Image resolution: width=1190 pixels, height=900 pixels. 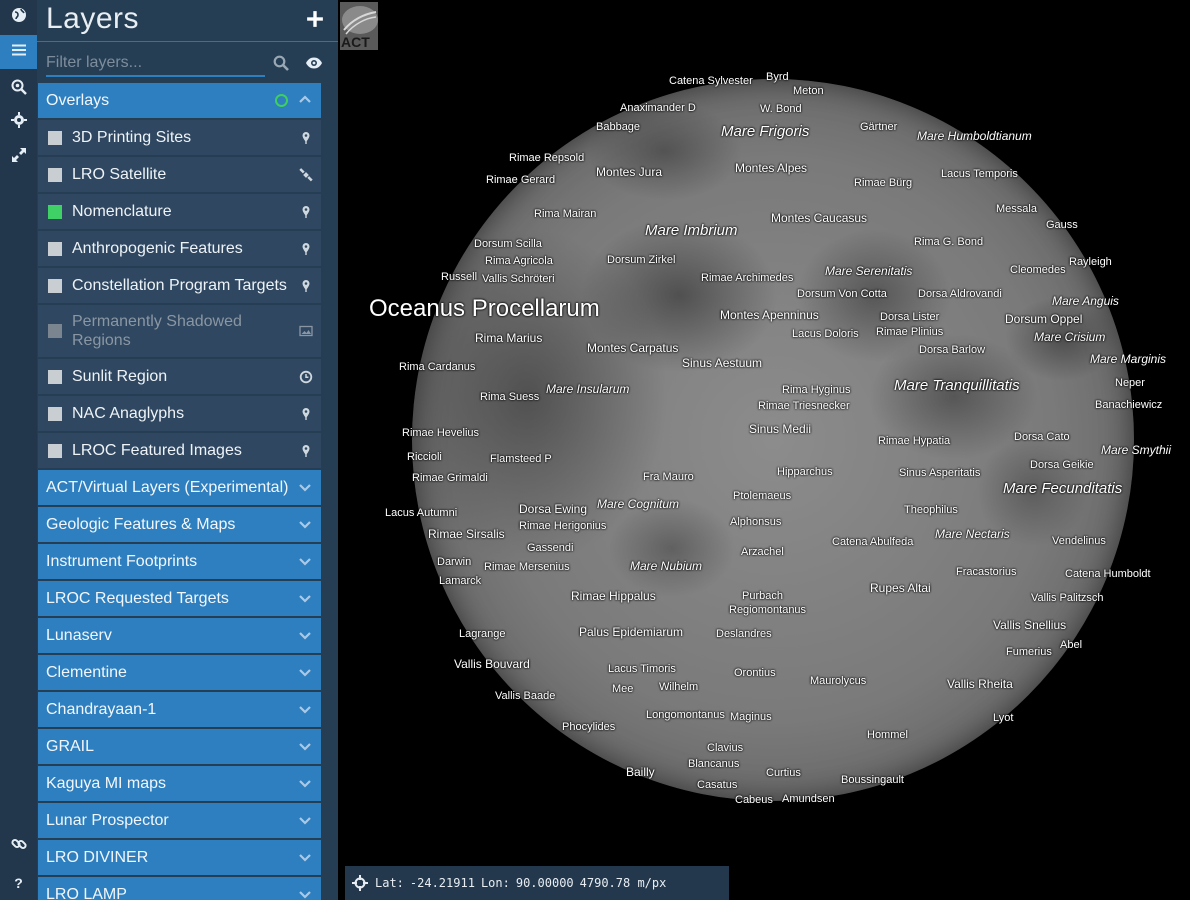 I want to click on feature-label: Dorsa Barlow, so click(x=952, y=350).